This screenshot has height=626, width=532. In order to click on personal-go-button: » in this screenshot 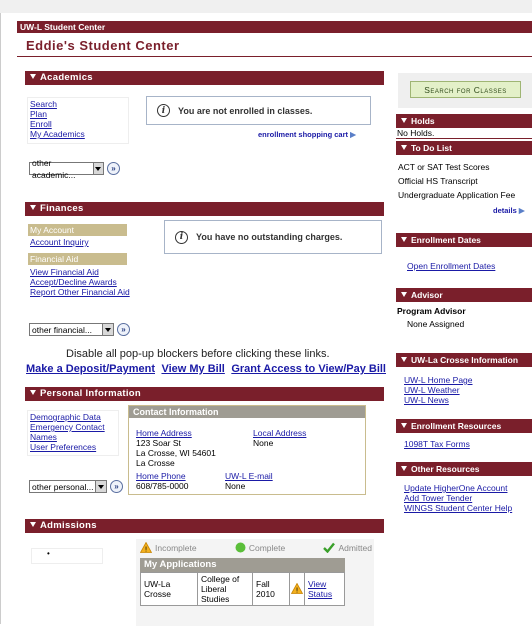, I will do `click(116, 486)`.